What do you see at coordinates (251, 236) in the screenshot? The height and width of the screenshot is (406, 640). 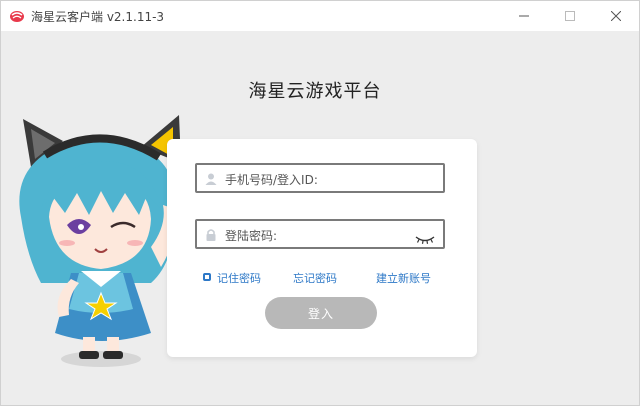 I see `password-placeholder: 登陆密码:` at bounding box center [251, 236].